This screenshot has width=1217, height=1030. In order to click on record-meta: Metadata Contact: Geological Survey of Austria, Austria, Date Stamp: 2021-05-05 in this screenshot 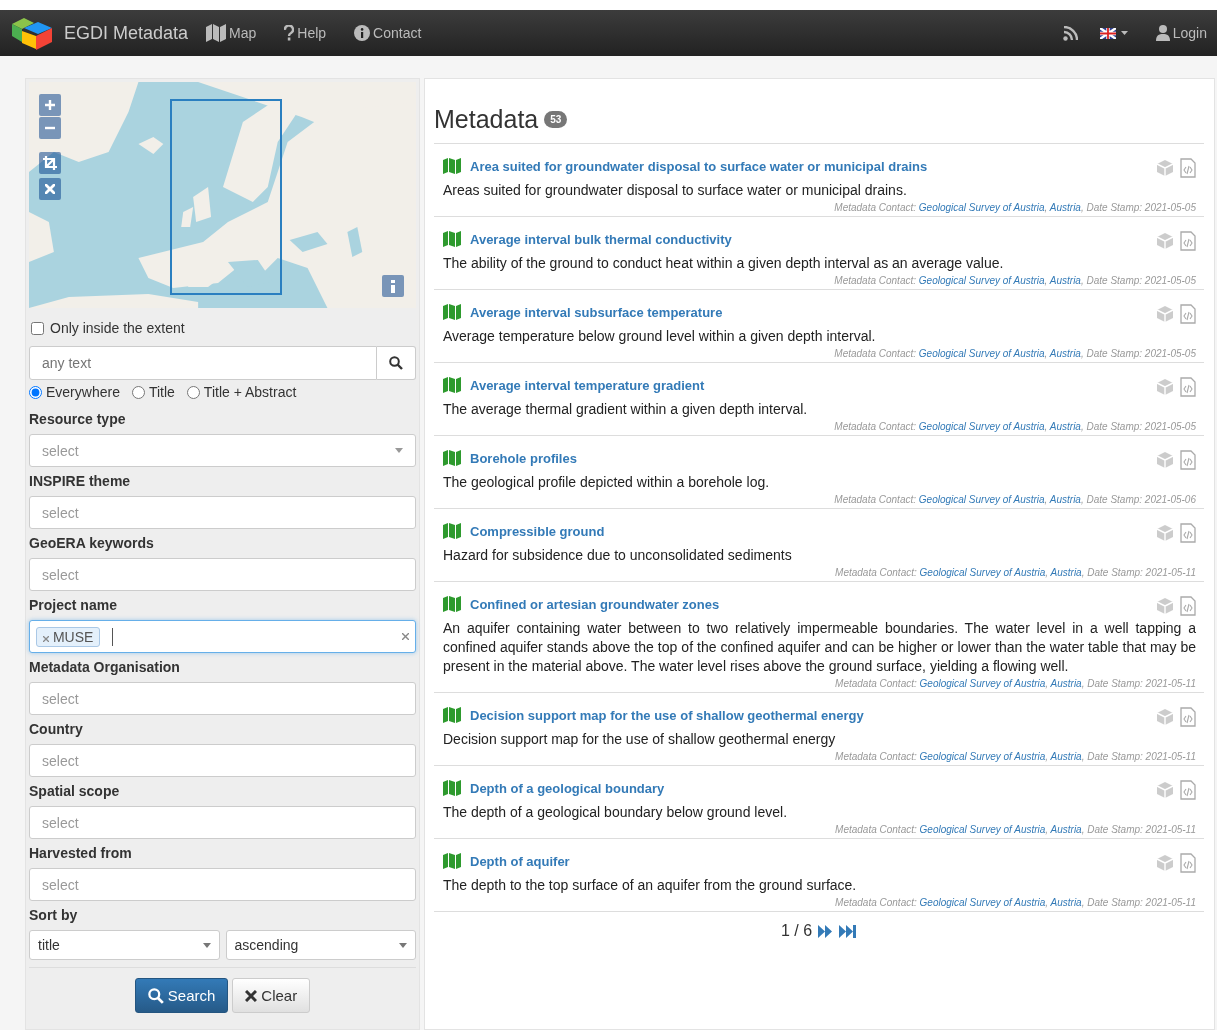, I will do `click(1014, 426)`.